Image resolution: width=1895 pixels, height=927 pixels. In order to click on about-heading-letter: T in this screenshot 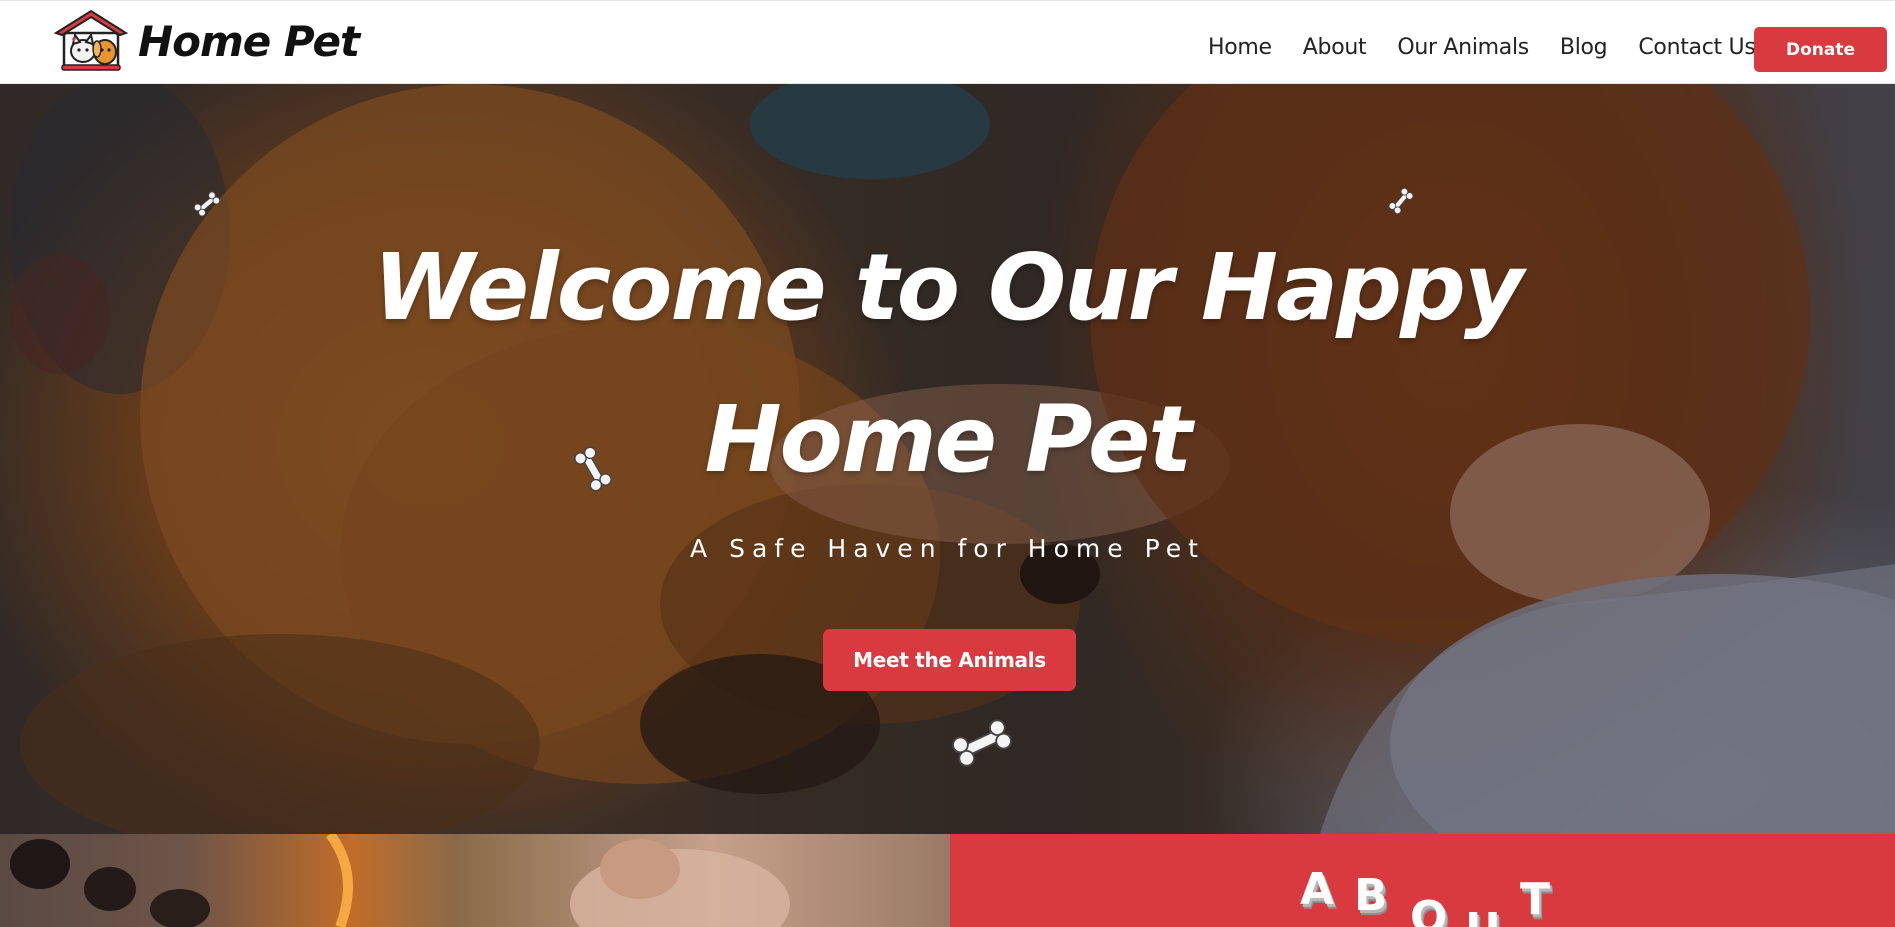, I will do `click(1535, 899)`.